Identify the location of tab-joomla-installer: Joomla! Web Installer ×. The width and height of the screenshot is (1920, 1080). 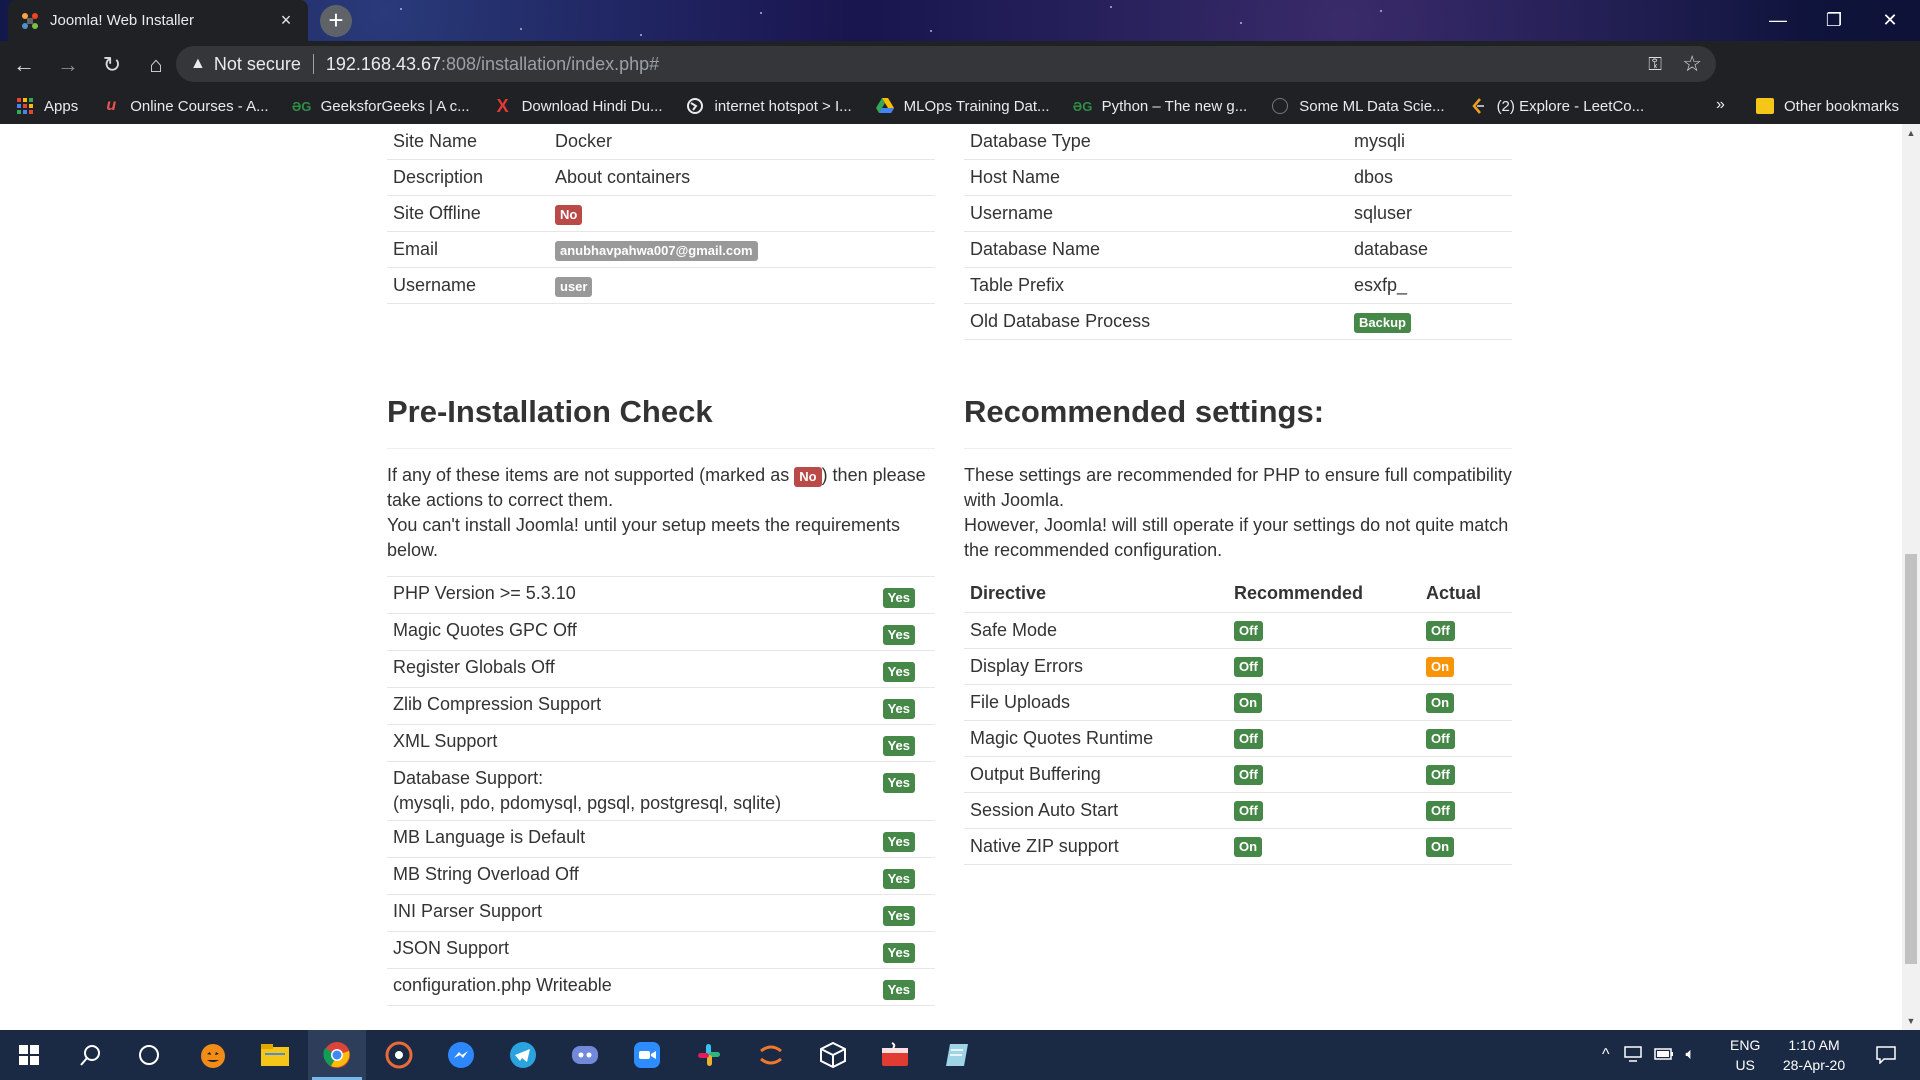
(158, 20).